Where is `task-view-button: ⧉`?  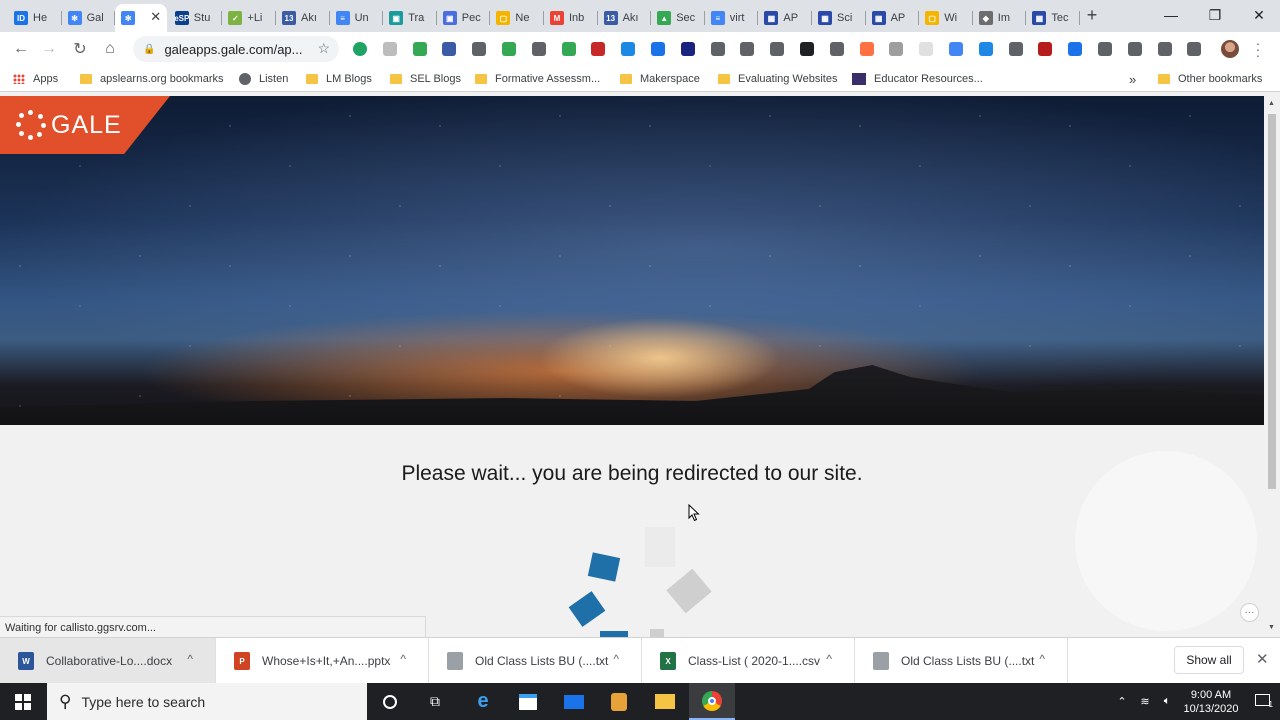 task-view-button: ⧉ is located at coordinates (435, 701).